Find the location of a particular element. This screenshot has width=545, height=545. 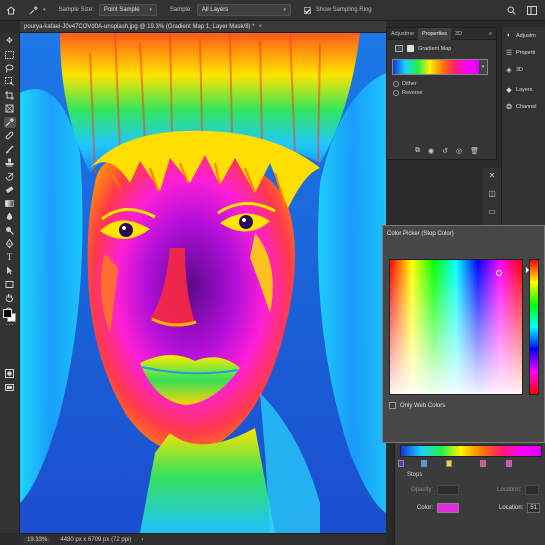

clip-to-layer-icon: ⧉ is located at coordinates (417, 151).